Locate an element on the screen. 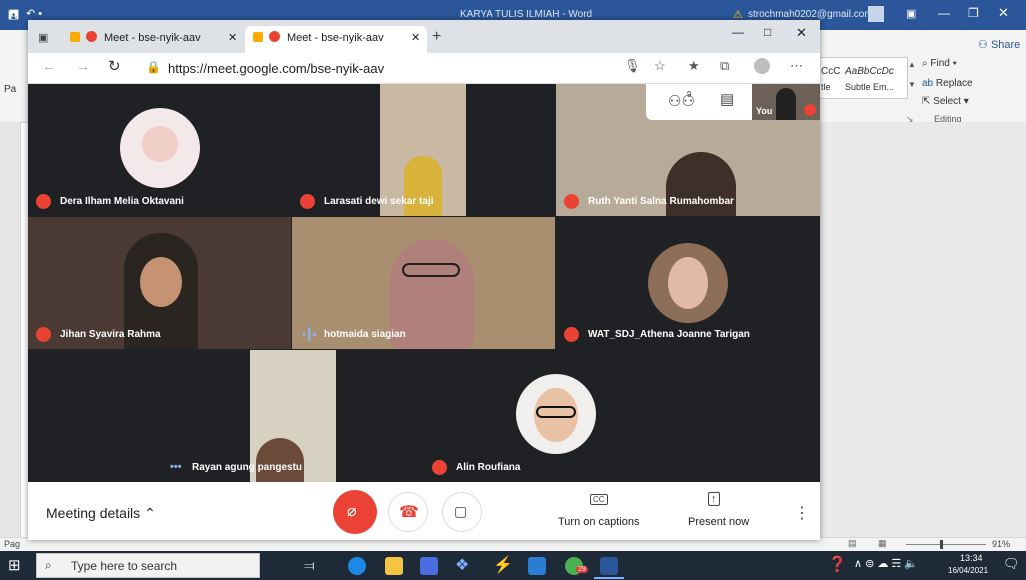 The width and height of the screenshot is (1026, 580). participant-name: WAT_SDJ_Athena Joanne Tarigan is located at coordinates (669, 334).